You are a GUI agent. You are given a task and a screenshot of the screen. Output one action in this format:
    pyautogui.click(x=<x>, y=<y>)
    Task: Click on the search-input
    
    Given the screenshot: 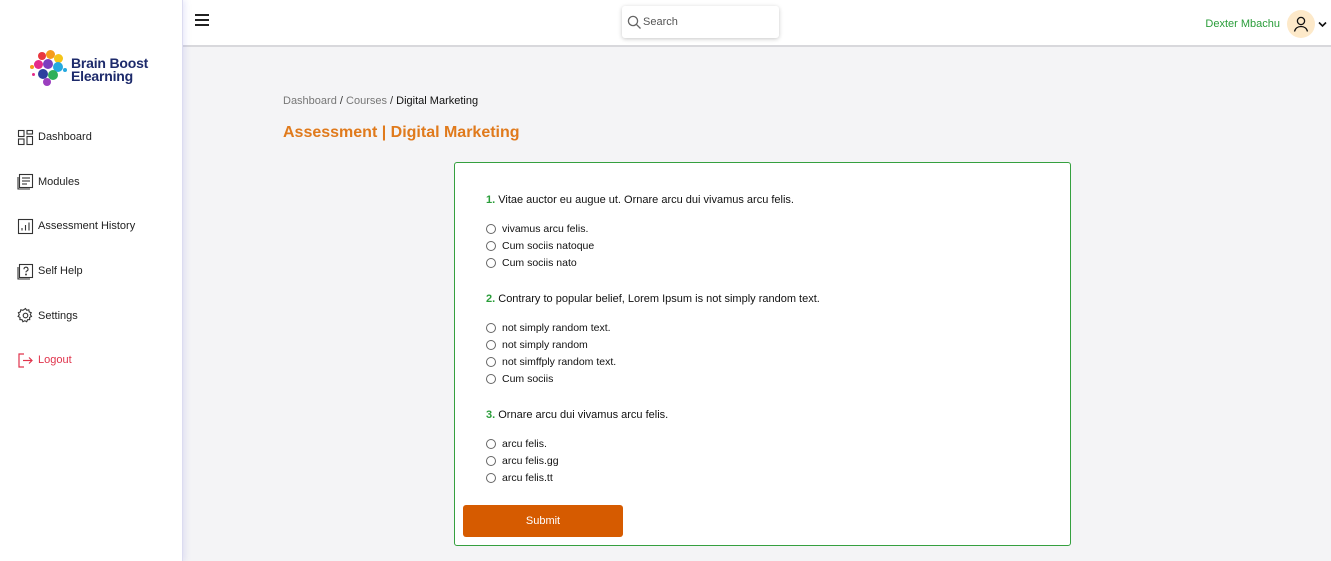 What is the action you would take?
    pyautogui.click(x=703, y=22)
    